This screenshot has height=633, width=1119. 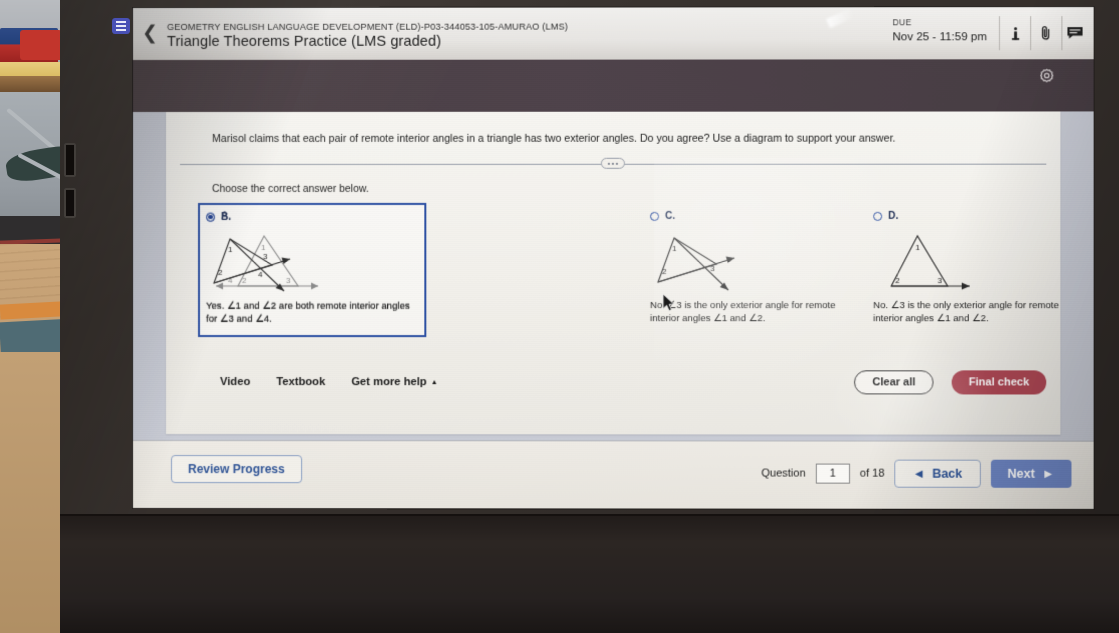 What do you see at coordinates (1046, 76) in the screenshot?
I see `gear-icon` at bounding box center [1046, 76].